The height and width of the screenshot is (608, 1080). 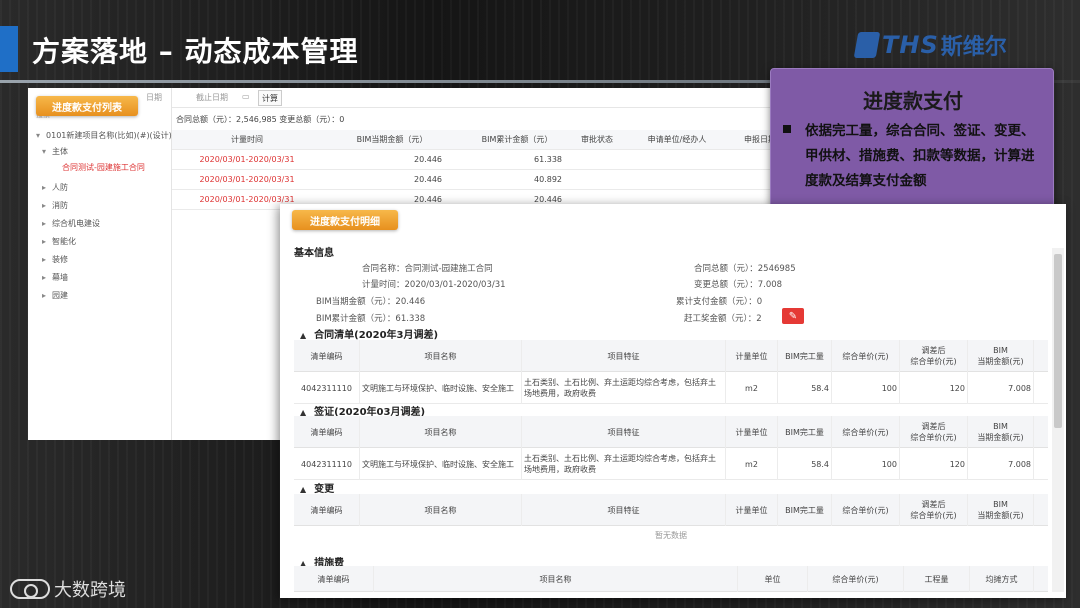 I want to click on tree-item-main: ▾ 主体, so click(x=55, y=151).